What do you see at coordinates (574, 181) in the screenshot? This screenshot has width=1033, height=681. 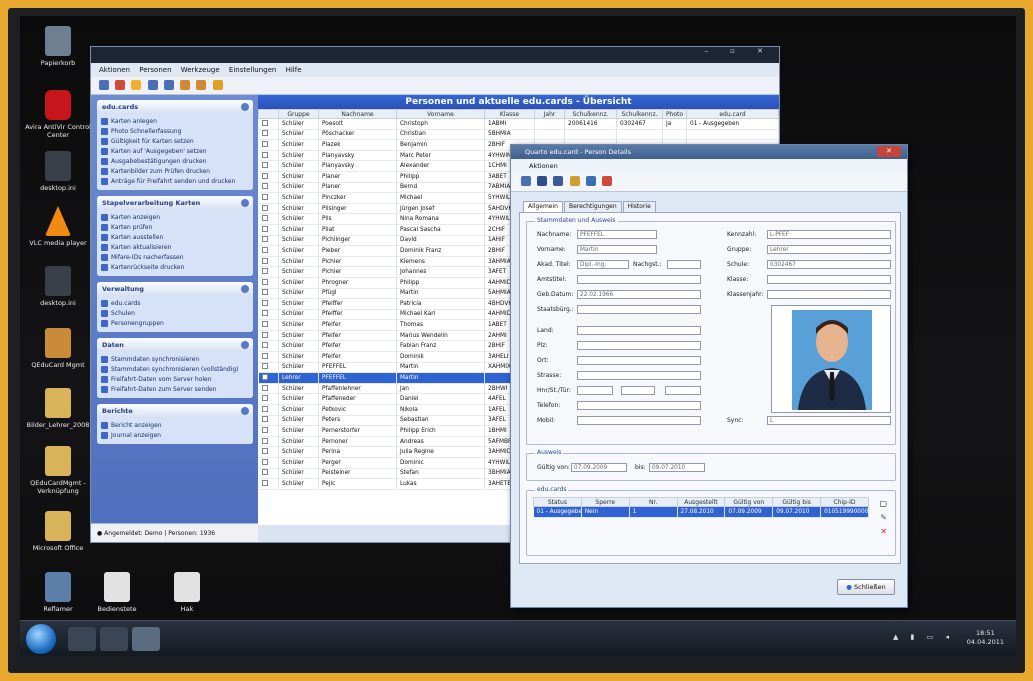 I see `help-icon` at bounding box center [574, 181].